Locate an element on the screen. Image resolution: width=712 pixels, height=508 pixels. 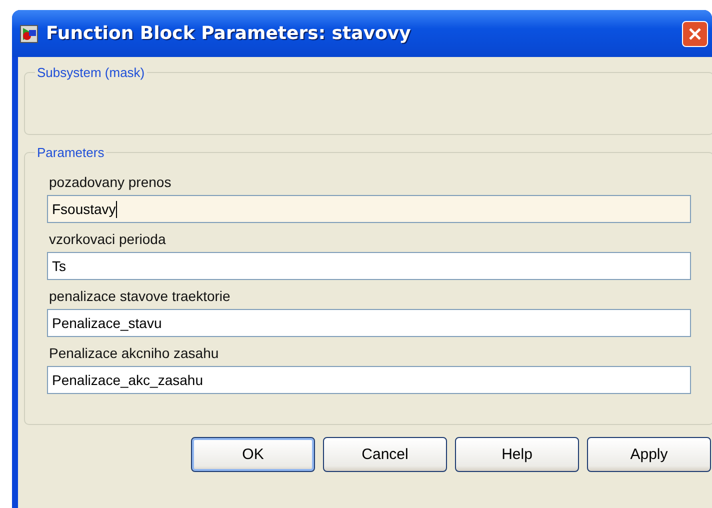
group-label: Subsystem (mask) is located at coordinates (91, 72).